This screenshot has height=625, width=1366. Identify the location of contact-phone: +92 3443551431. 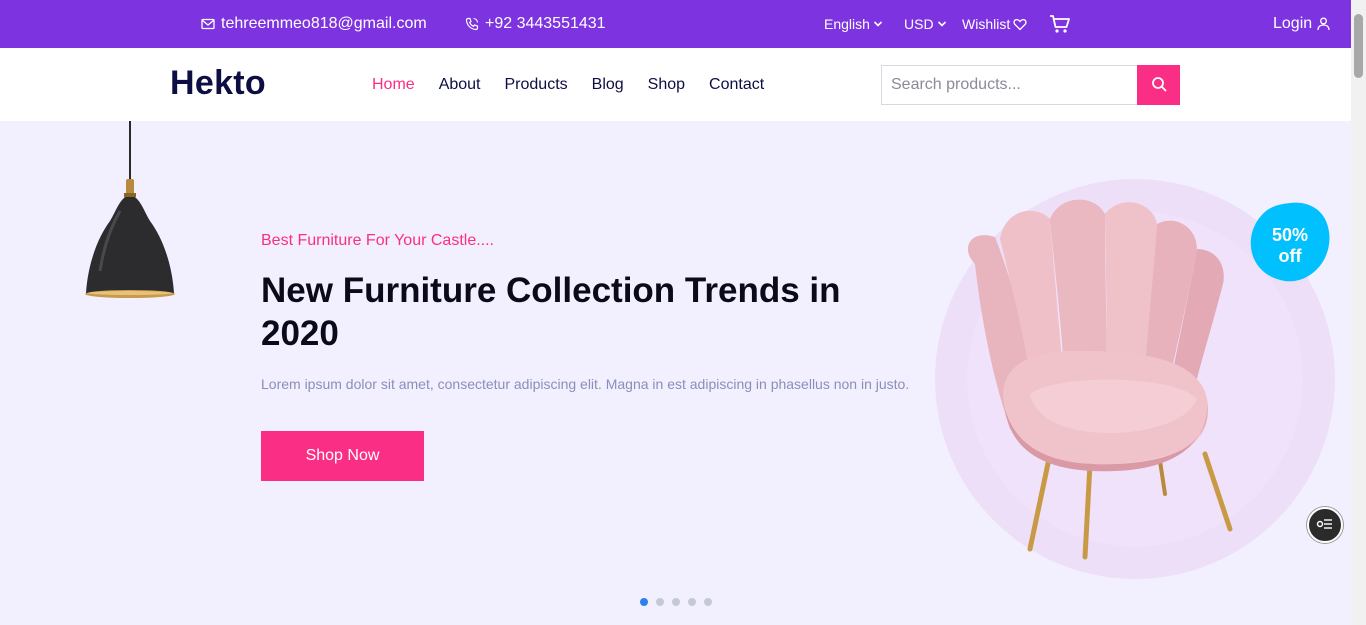
(535, 24).